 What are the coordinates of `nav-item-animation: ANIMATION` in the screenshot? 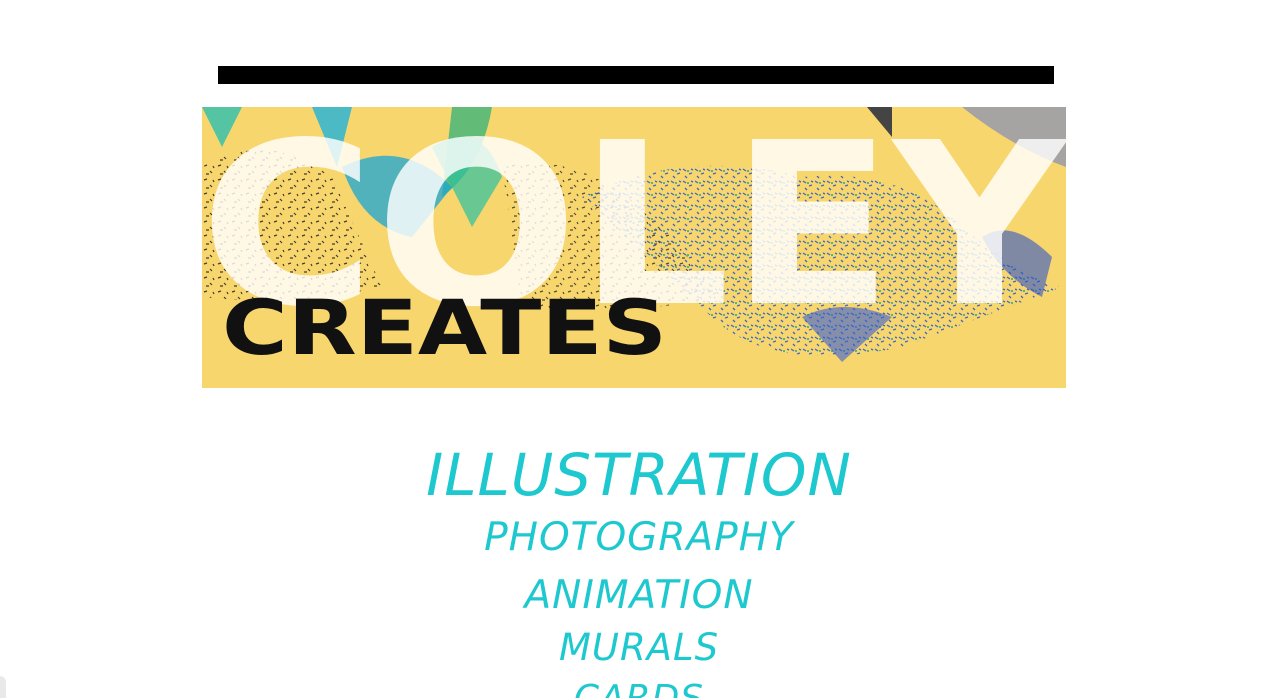 It's located at (639, 596).